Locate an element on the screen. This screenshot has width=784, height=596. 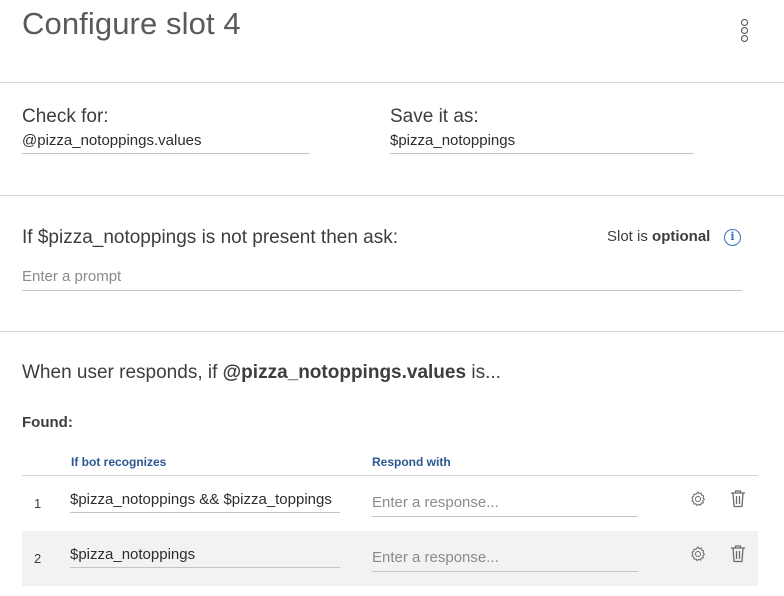
row-number: 2 is located at coordinates (38, 558).